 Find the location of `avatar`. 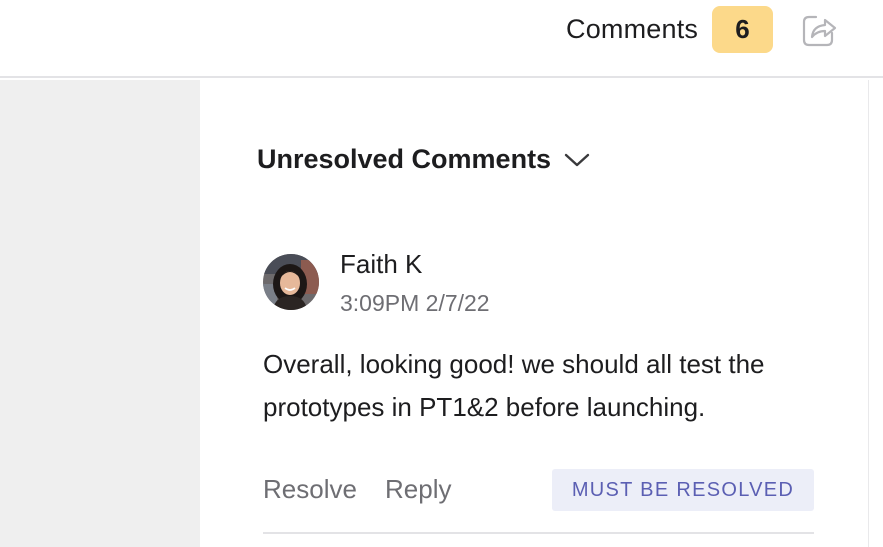

avatar is located at coordinates (291, 282).